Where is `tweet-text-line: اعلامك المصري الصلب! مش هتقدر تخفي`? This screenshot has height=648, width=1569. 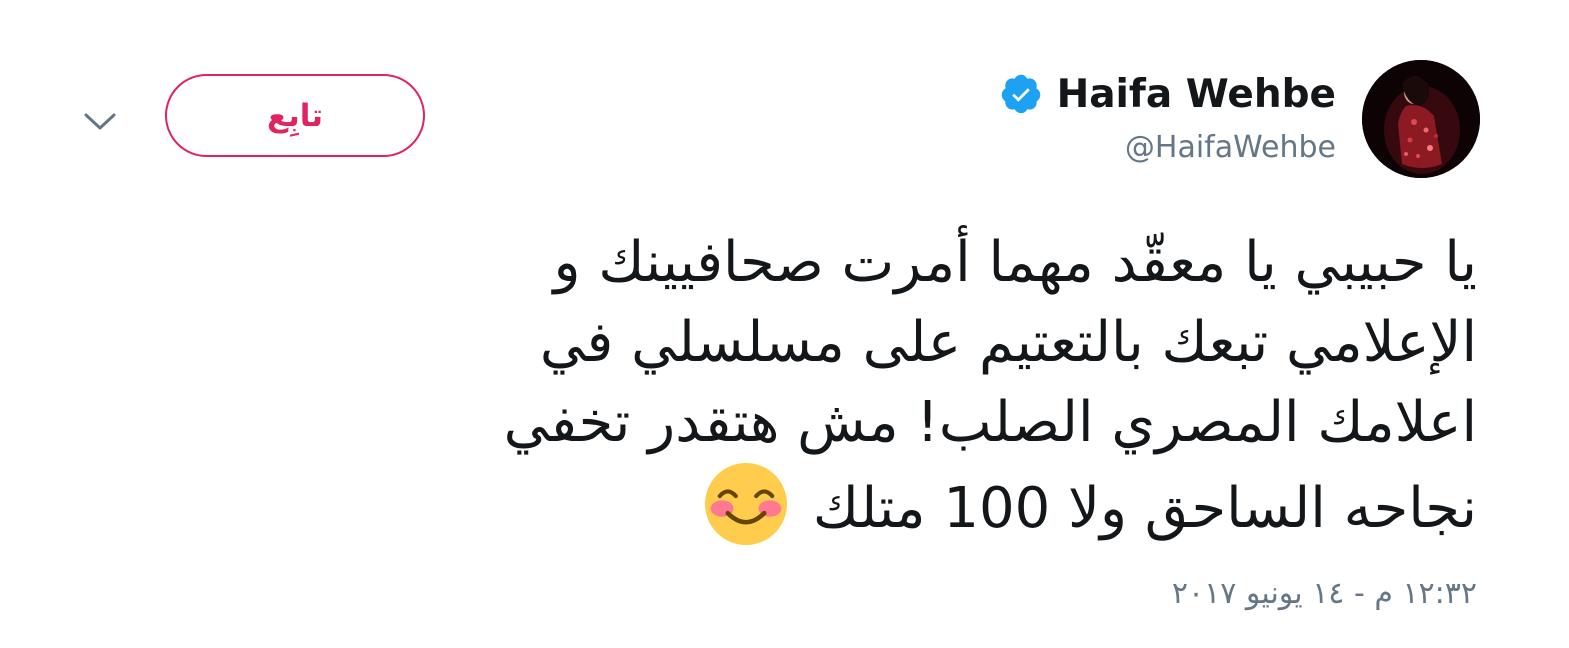
tweet-text-line: اعلامك المصري الصلب! مش هتقدر تخفي is located at coordinates (990, 422).